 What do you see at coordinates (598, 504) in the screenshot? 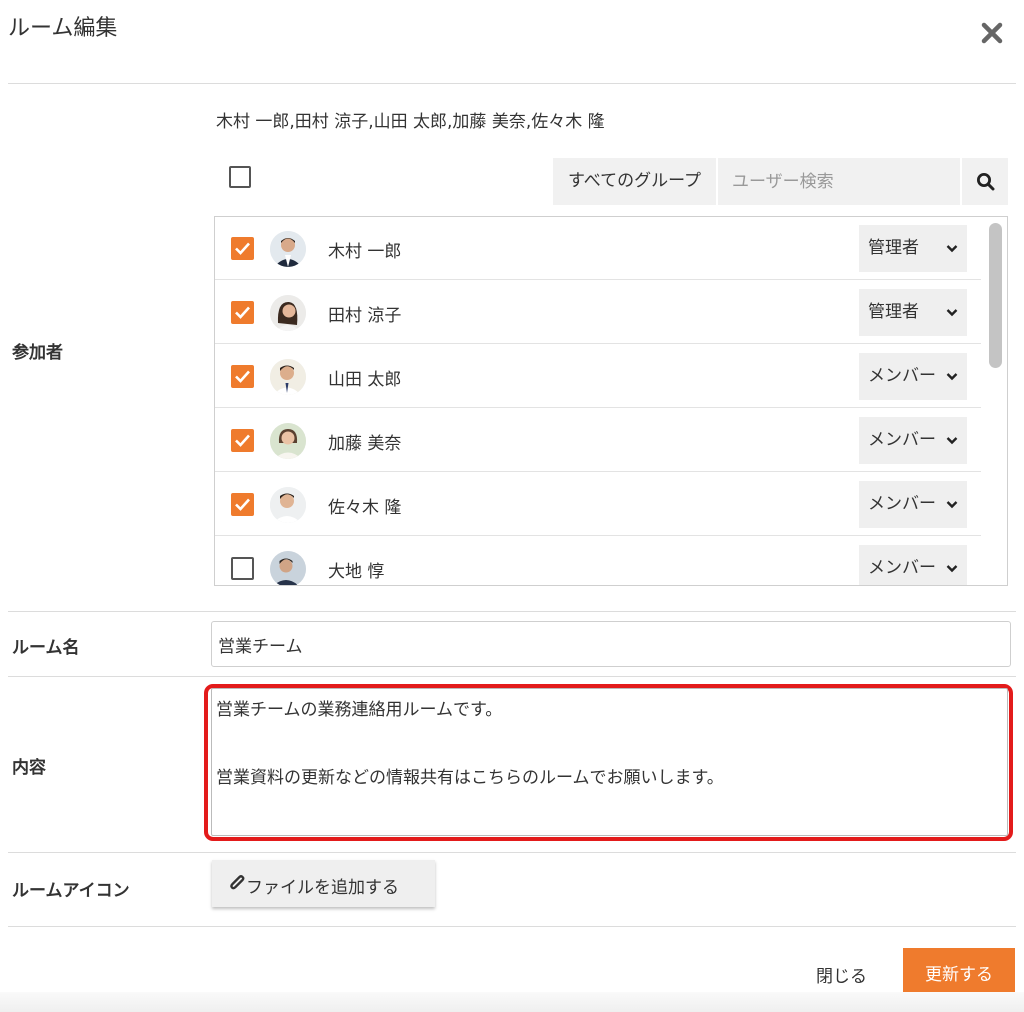
I see `member-row: 佐々木 隆 メンバー` at bounding box center [598, 504].